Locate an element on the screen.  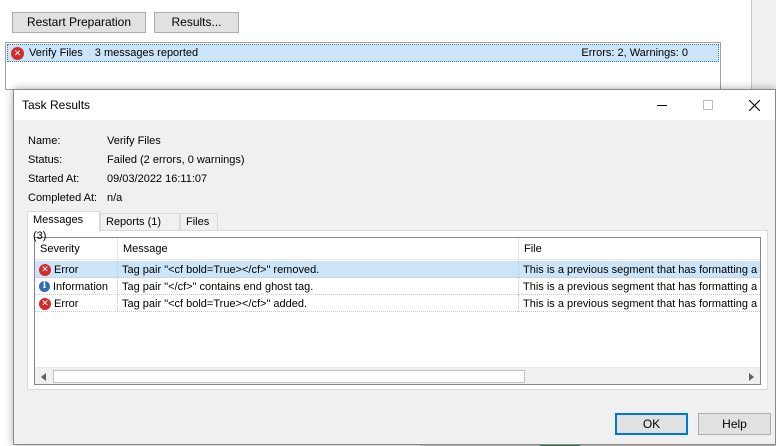
dialog-title: Task Results is located at coordinates (56, 105).